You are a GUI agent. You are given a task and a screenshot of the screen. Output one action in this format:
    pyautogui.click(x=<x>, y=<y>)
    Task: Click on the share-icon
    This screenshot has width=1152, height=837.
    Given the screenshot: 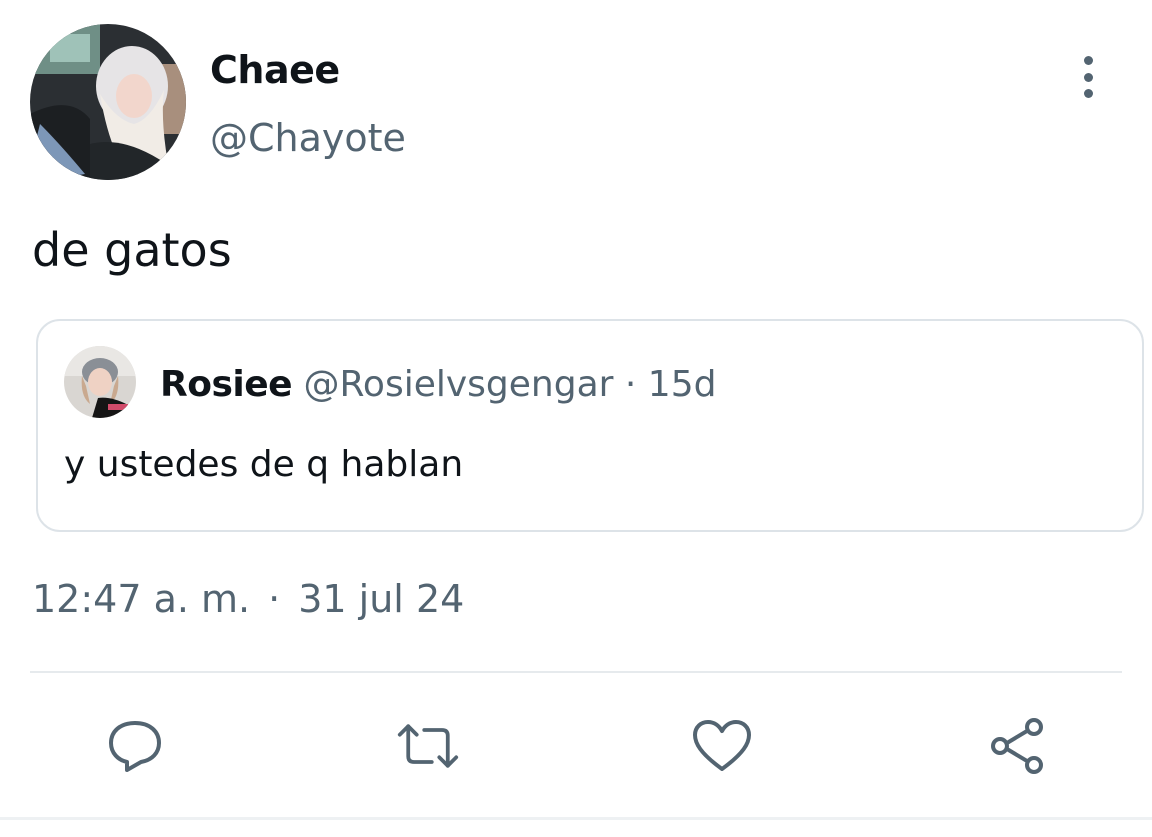 What is the action you would take?
    pyautogui.click(x=1017, y=746)
    